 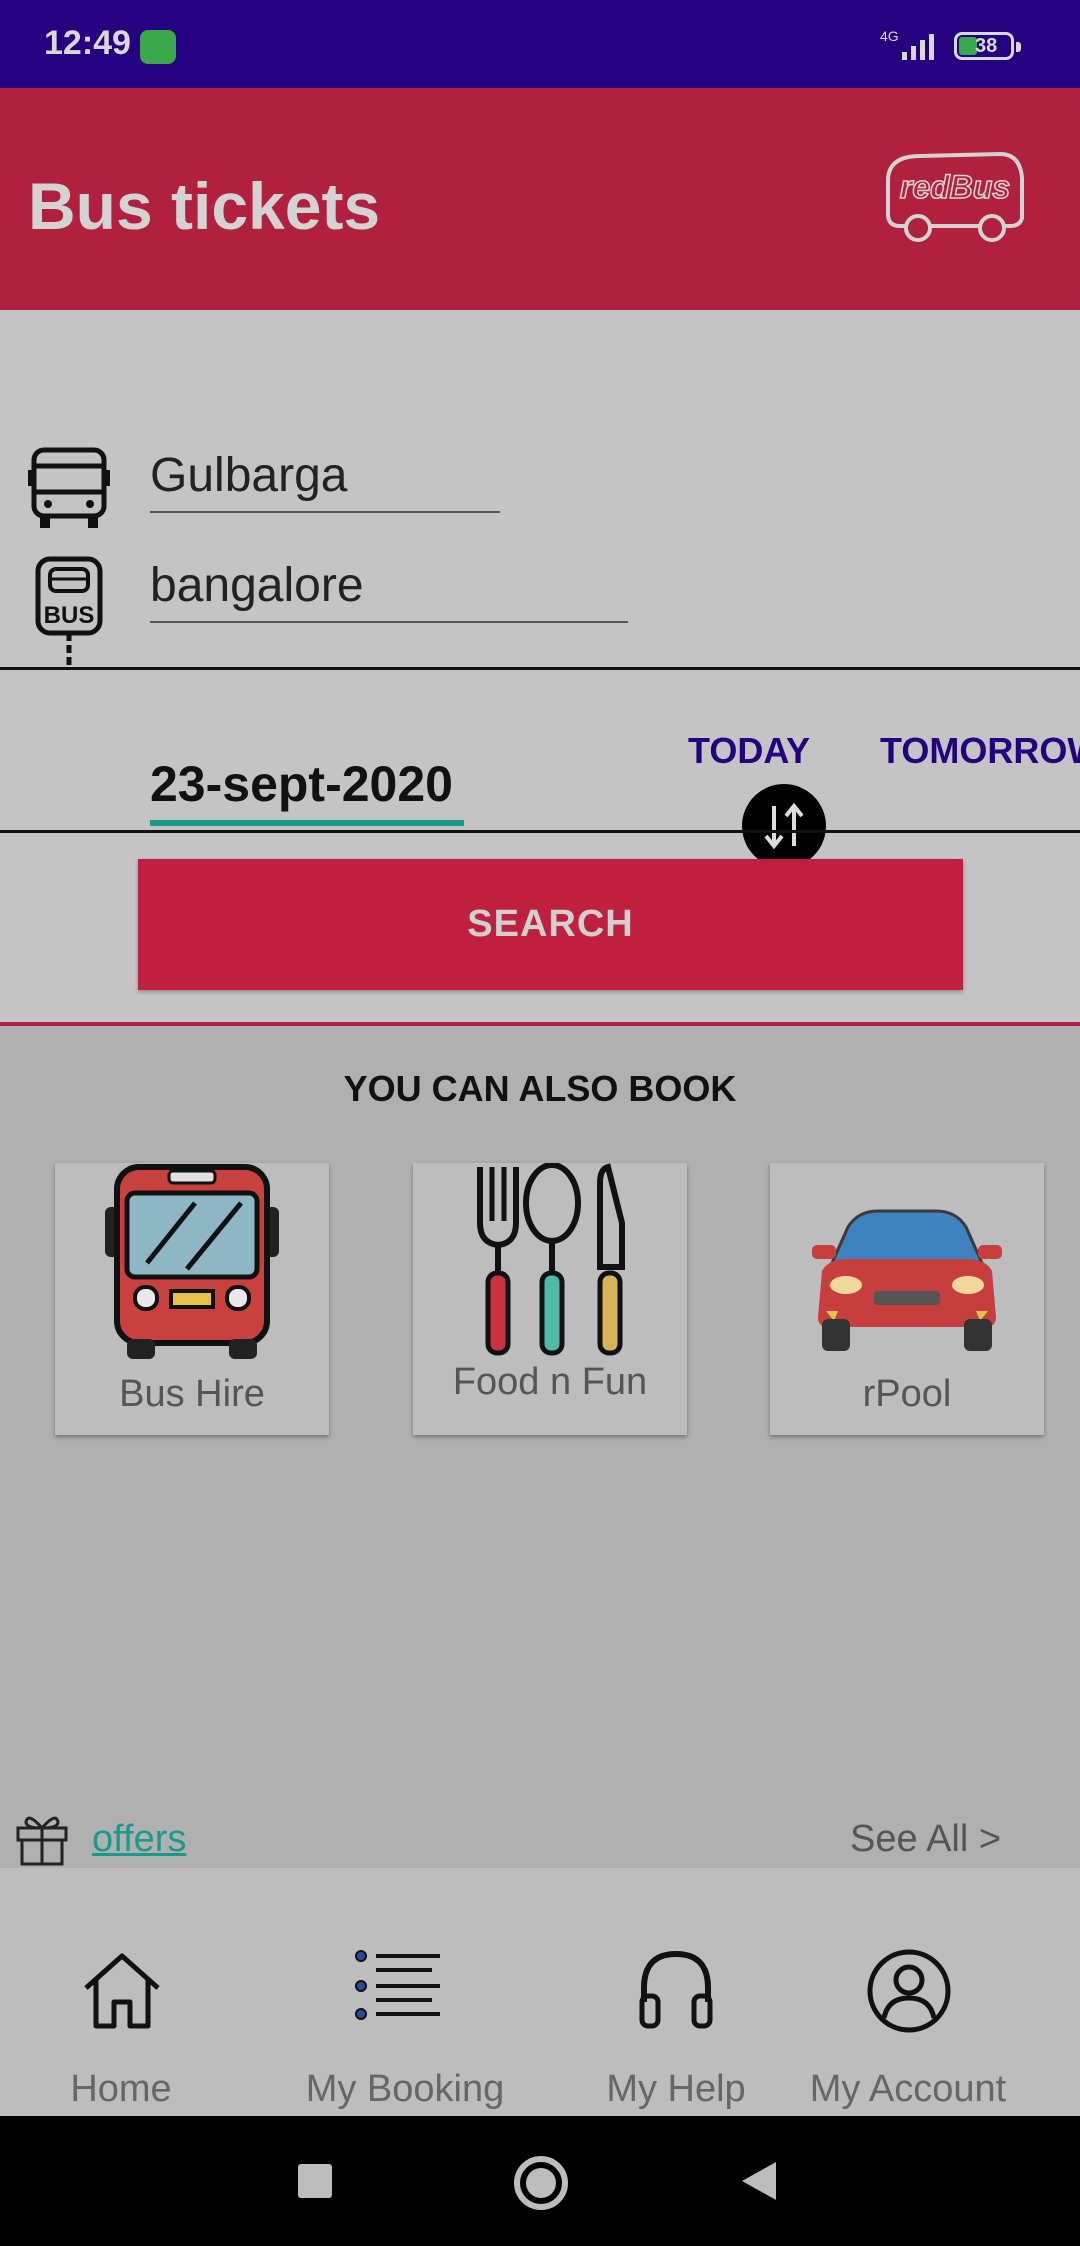 What do you see at coordinates (121, 2089) in the screenshot?
I see `nav-label: Home` at bounding box center [121, 2089].